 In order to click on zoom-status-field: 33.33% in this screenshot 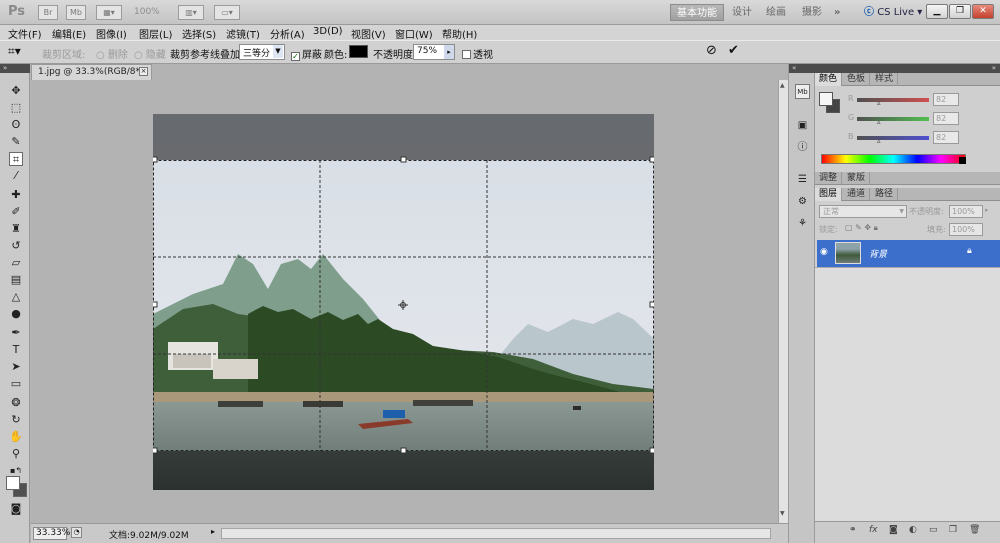, I will do `click(51, 533)`.